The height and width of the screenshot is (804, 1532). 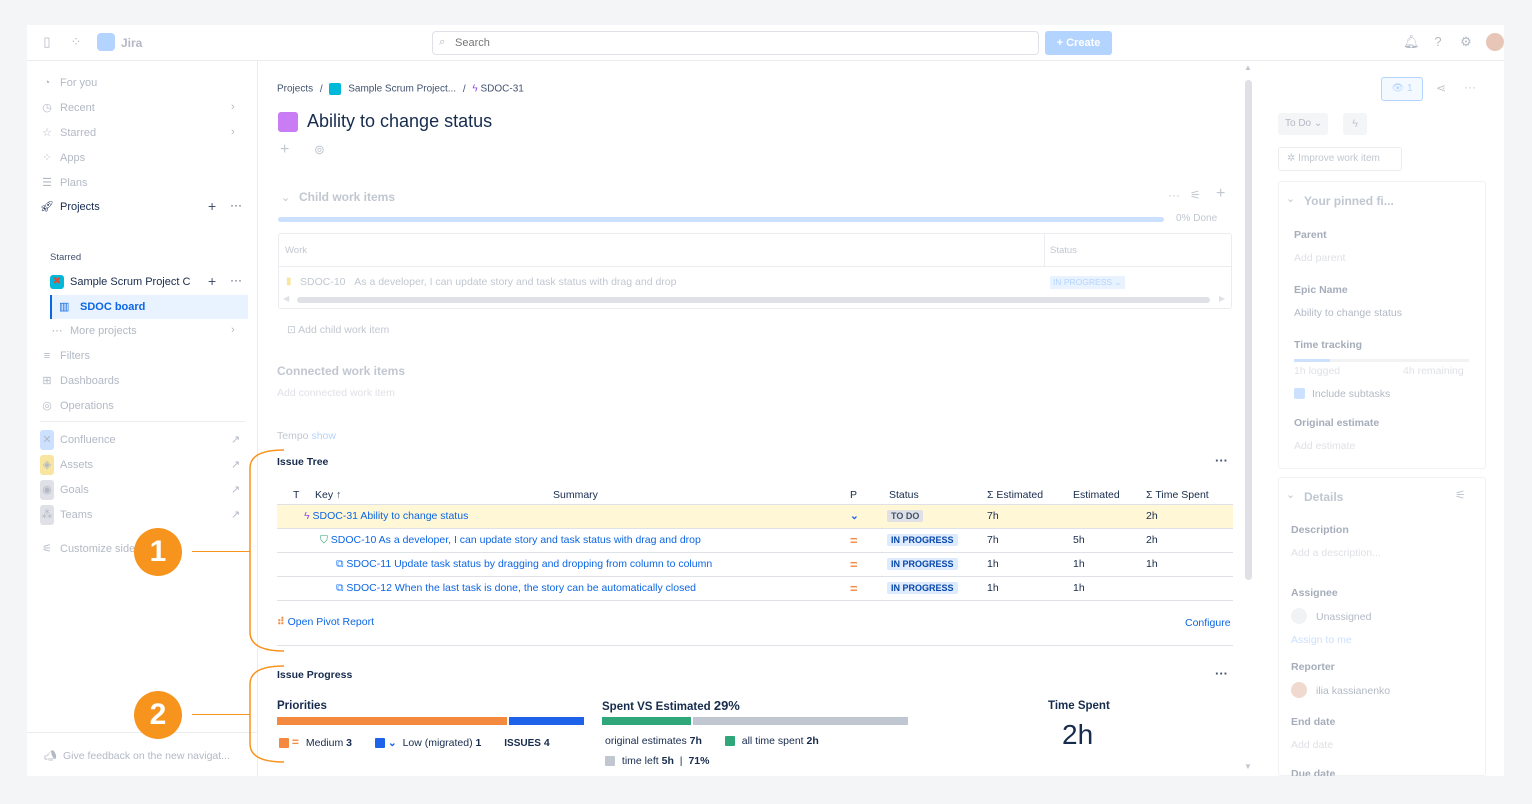 What do you see at coordinates (212, 206) in the screenshot?
I see `add-project-icon: +` at bounding box center [212, 206].